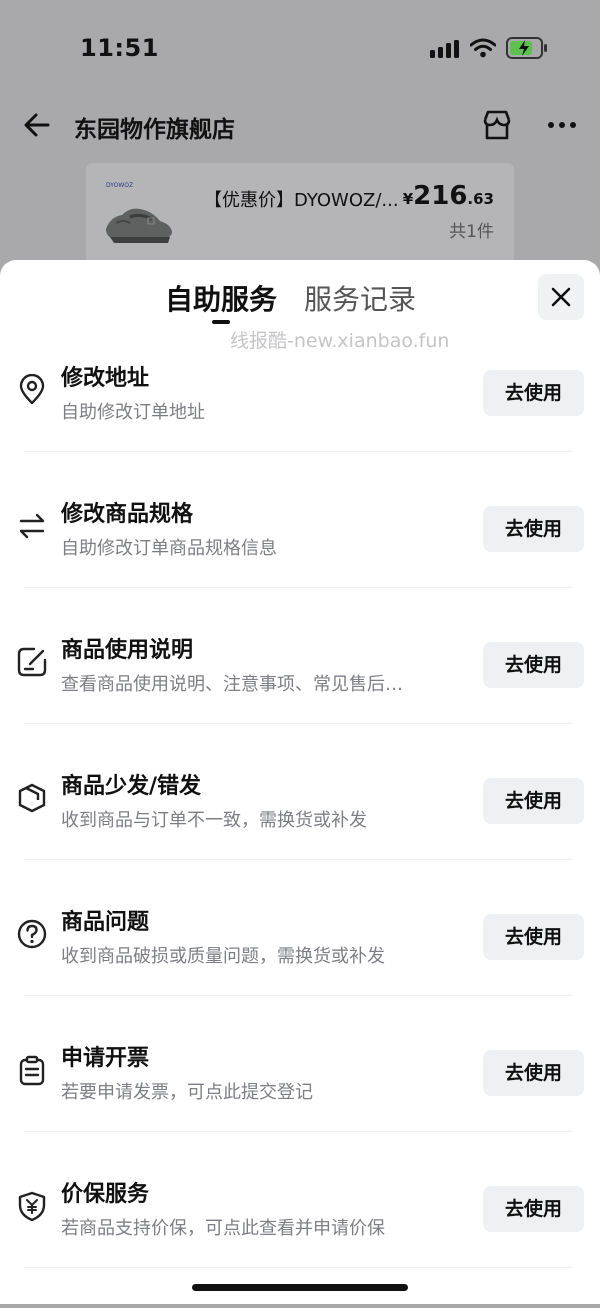 The height and width of the screenshot is (1308, 600). Describe the element at coordinates (139, 212) in the screenshot. I see `product-shoe-image: DYOWOZ` at that location.